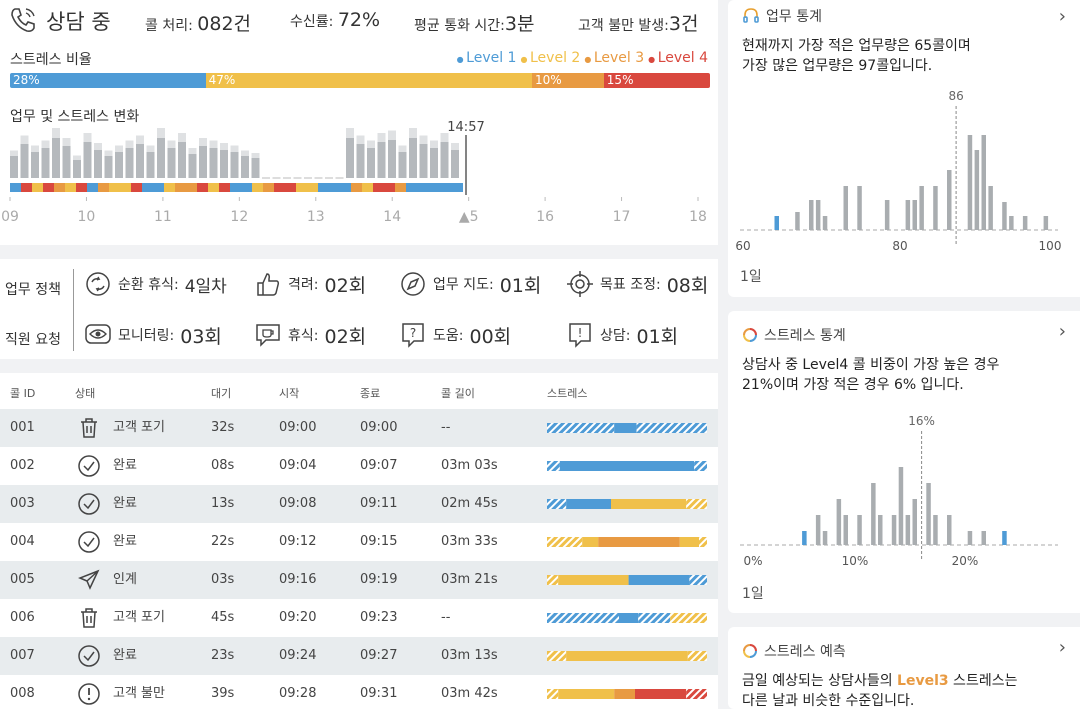  I want to click on legend-label: Level 1, so click(491, 58).